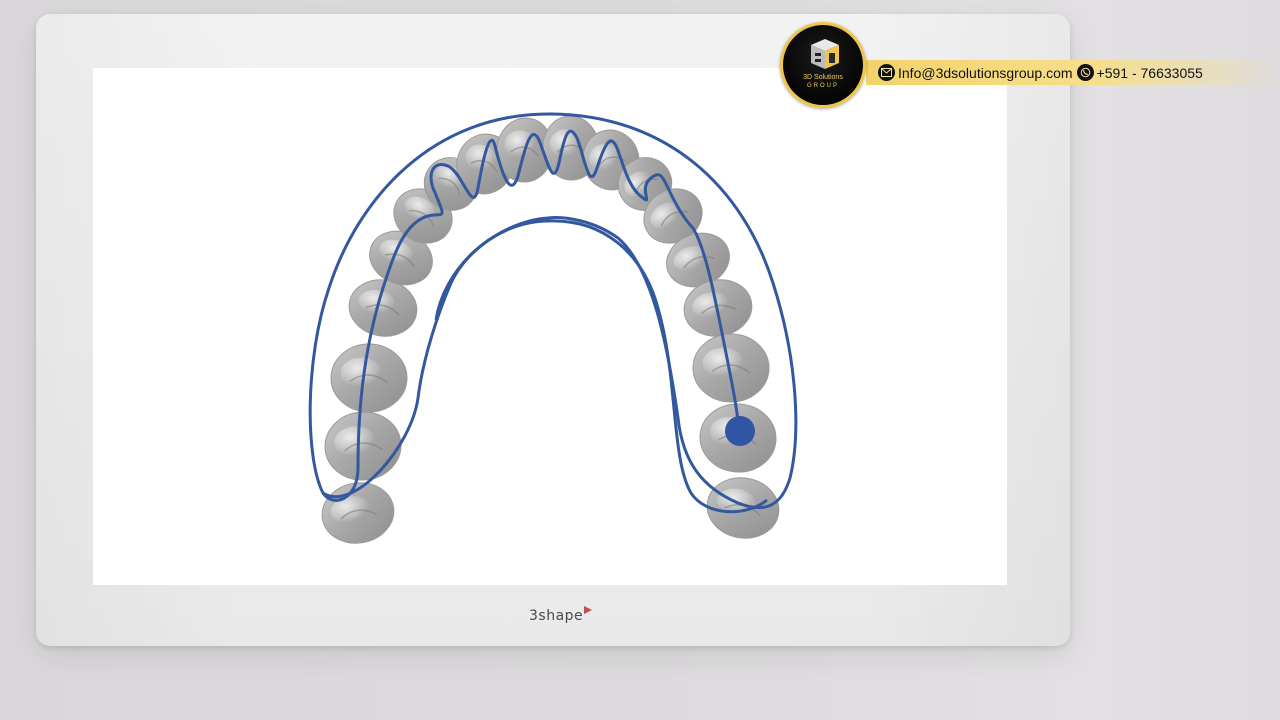 Image resolution: width=1280 pixels, height=720 pixels. Describe the element at coordinates (985, 72) in the screenshot. I see `email-text: Info@3dsolutionsgroup.com` at that location.